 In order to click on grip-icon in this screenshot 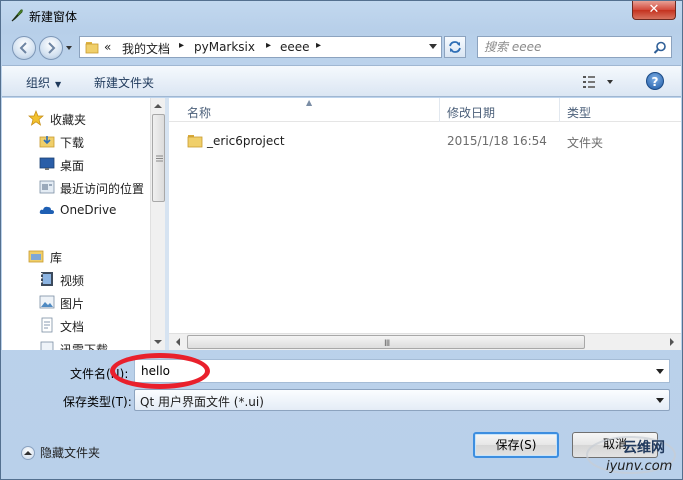, I will do `click(159, 158)`.